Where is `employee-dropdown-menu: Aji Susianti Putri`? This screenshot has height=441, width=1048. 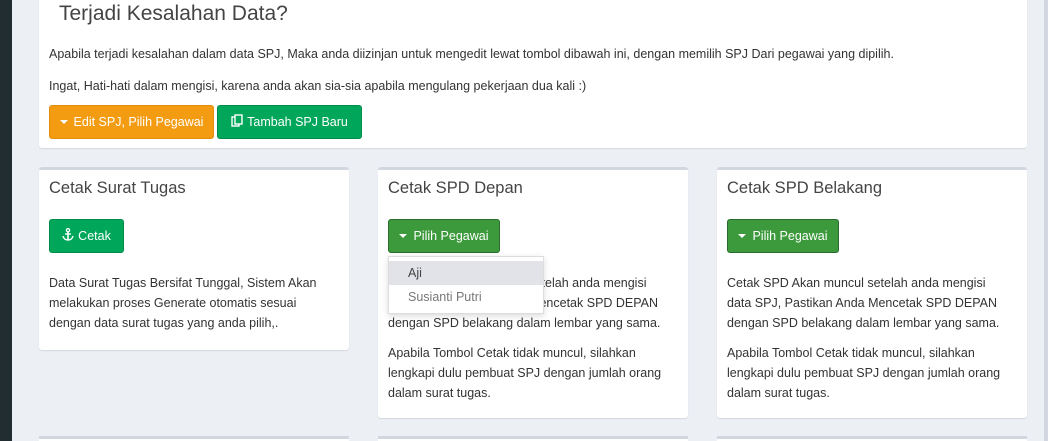 employee-dropdown-menu: Aji Susianti Putri is located at coordinates (466, 285).